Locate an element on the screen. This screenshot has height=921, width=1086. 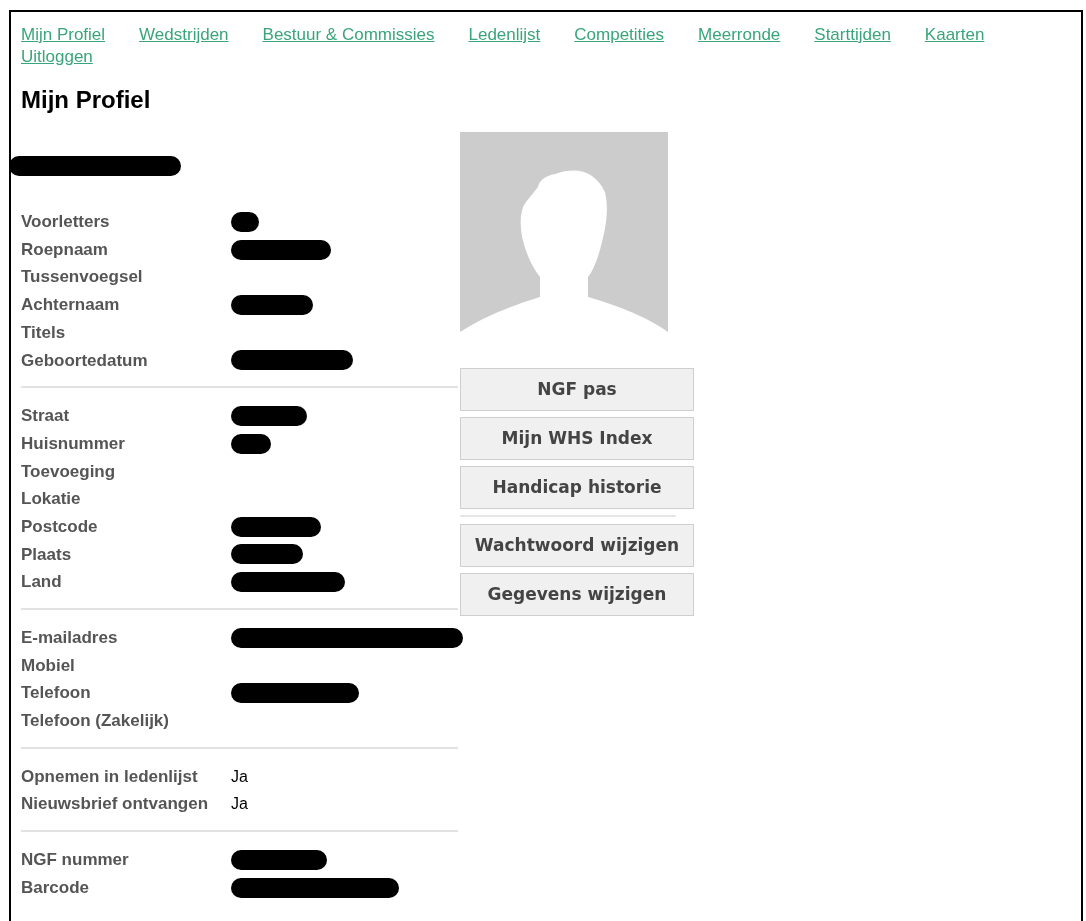
nav-link: Mijn Profiel is located at coordinates (63, 35).